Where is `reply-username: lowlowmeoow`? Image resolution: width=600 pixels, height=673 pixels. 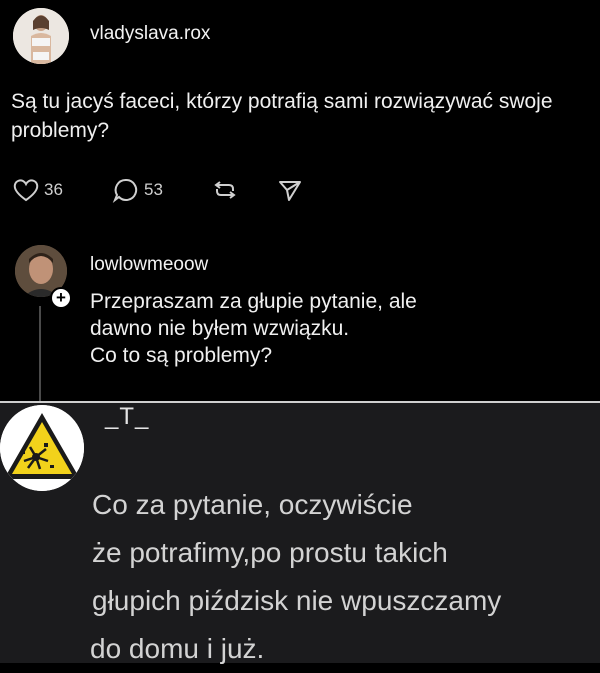 reply-username: lowlowmeoow is located at coordinates (149, 265).